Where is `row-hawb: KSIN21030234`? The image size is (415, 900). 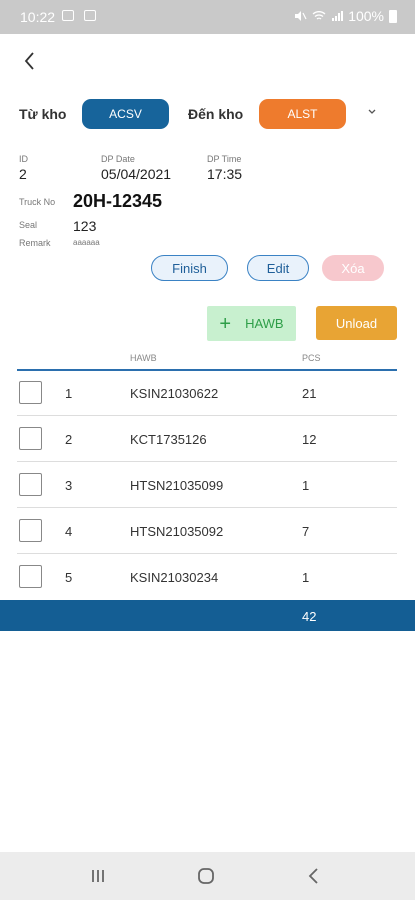 row-hawb: KSIN21030234 is located at coordinates (174, 577).